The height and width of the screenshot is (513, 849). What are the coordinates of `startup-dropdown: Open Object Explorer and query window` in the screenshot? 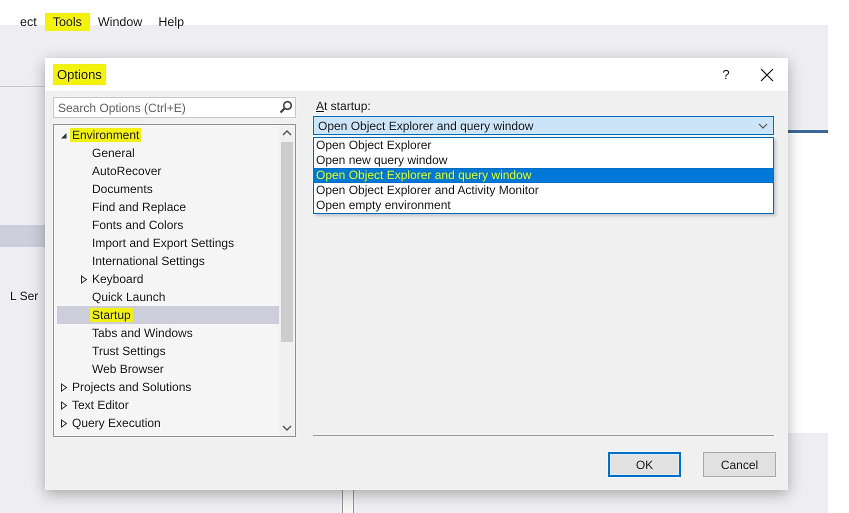 It's located at (543, 125).